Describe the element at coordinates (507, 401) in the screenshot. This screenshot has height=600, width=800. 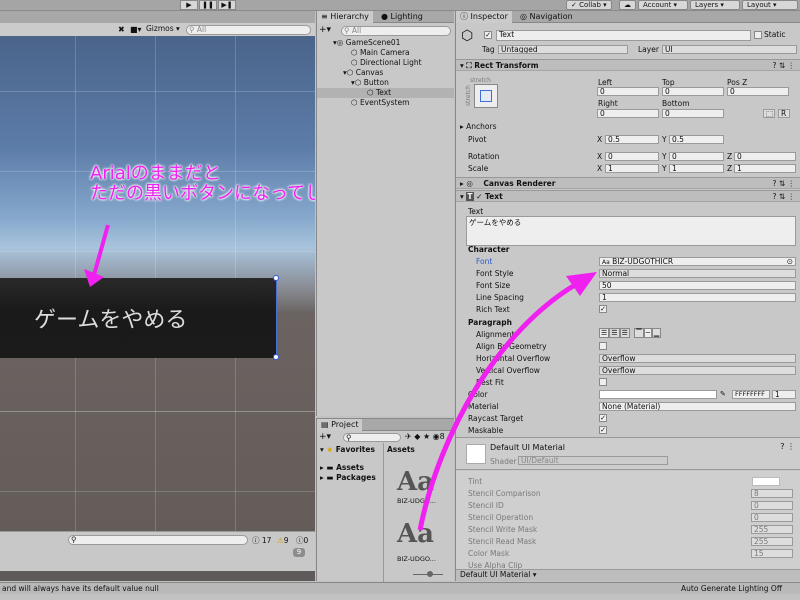
I see `annotation-arrow-curve` at that location.